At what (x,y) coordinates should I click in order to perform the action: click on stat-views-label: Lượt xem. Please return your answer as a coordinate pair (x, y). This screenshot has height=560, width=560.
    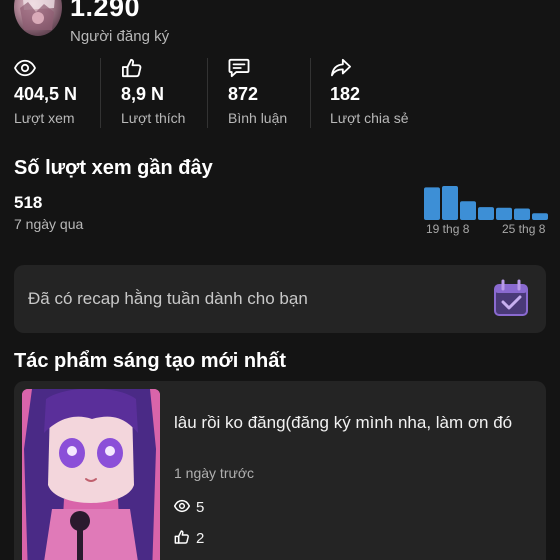
    Looking at the image, I should click on (44, 118).